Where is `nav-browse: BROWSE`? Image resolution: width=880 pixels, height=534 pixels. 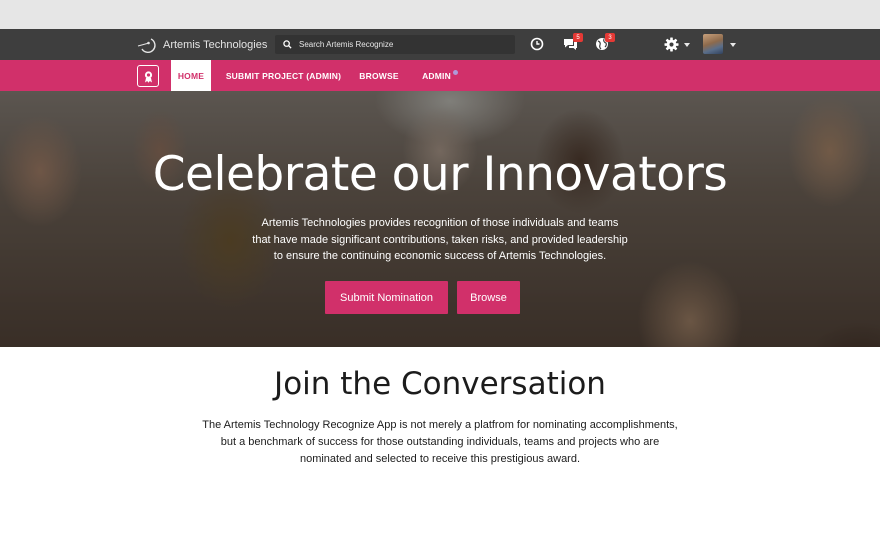 nav-browse: BROWSE is located at coordinates (379, 75).